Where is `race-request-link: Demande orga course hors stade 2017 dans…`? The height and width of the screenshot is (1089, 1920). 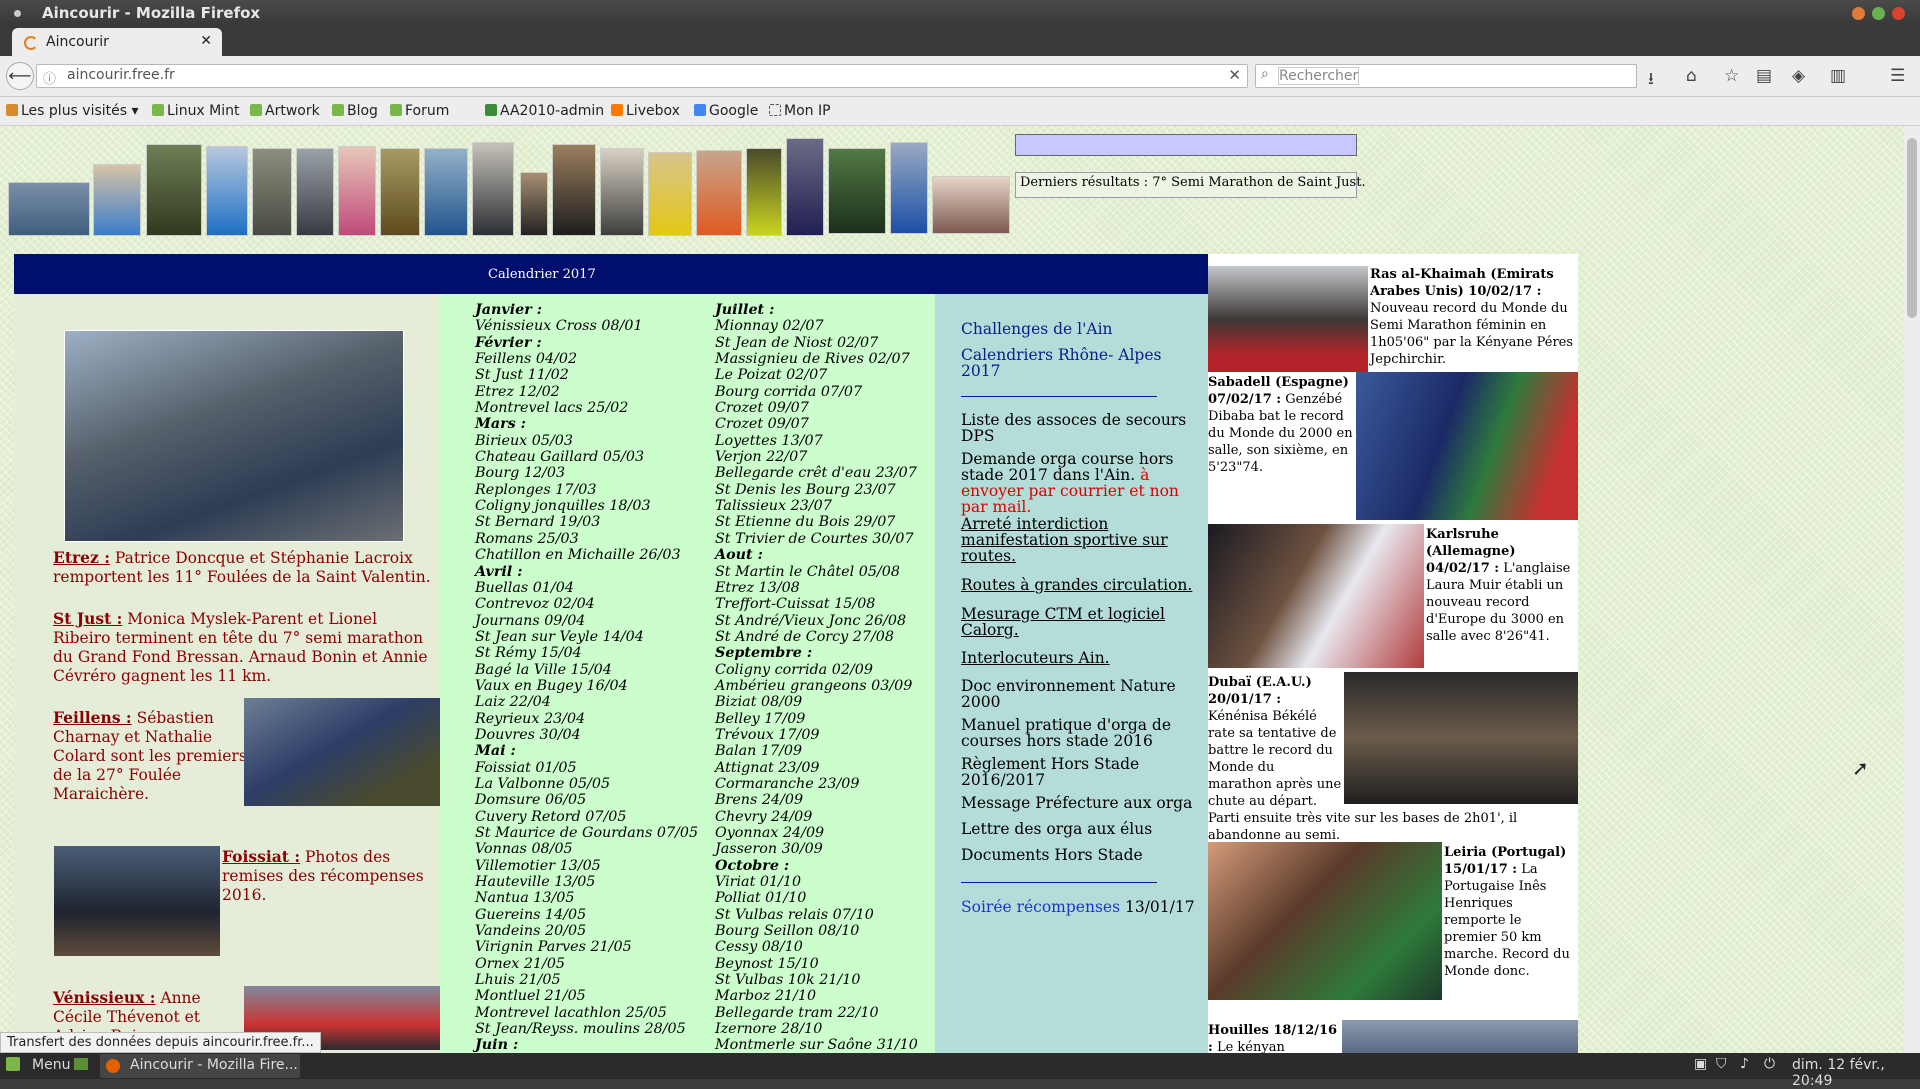
race-request-link: Demande orga course hors stade 2017 dans… is located at coordinates (1081, 483).